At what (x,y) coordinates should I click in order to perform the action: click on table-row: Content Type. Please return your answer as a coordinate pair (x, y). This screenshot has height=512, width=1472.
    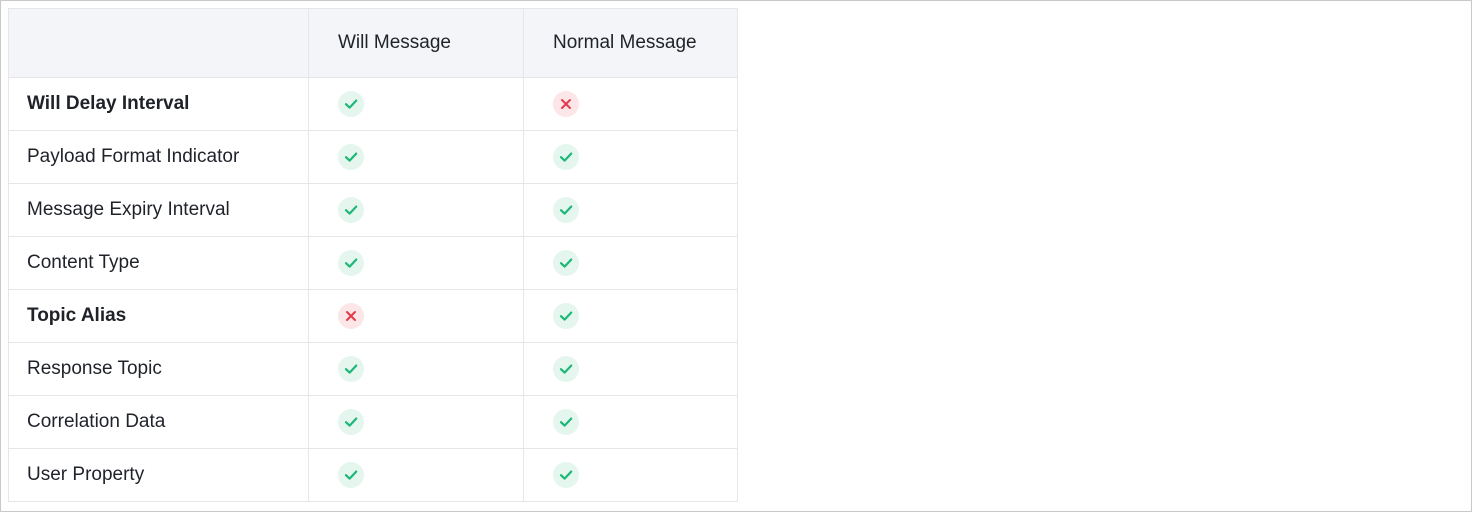
    Looking at the image, I should click on (373, 263).